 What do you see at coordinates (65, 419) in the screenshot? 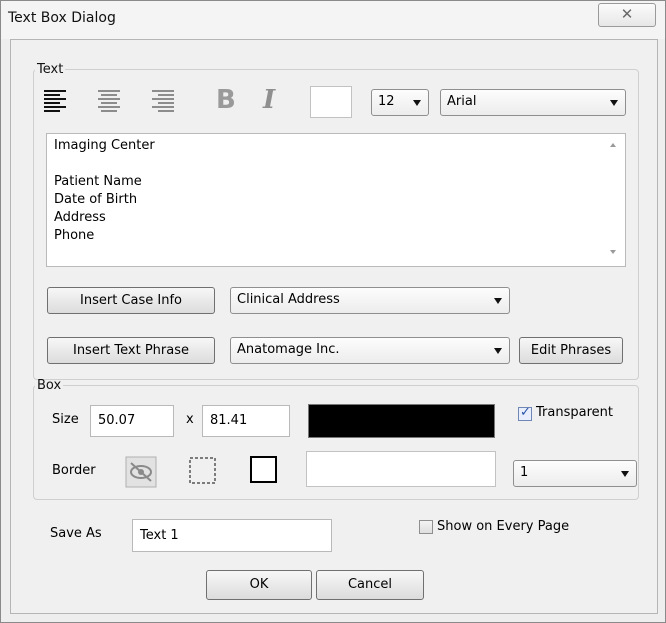
I see `size-label: Size` at bounding box center [65, 419].